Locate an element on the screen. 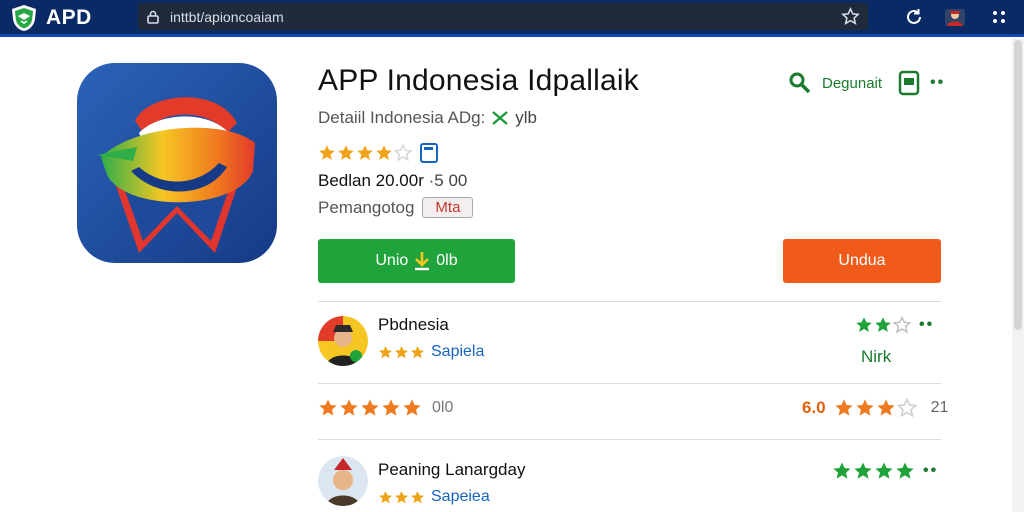  bookmark-star-icon is located at coordinates (850, 16).